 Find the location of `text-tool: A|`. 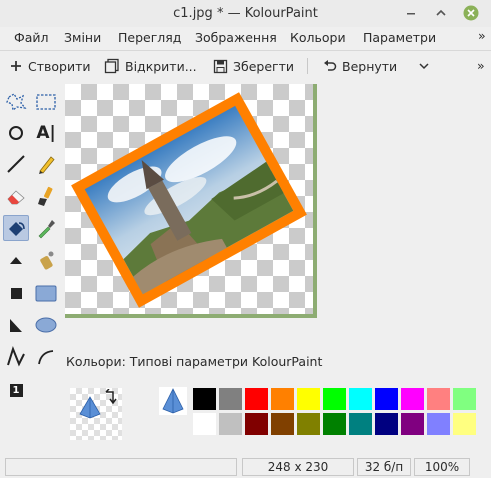

text-tool: A| is located at coordinates (46, 133).